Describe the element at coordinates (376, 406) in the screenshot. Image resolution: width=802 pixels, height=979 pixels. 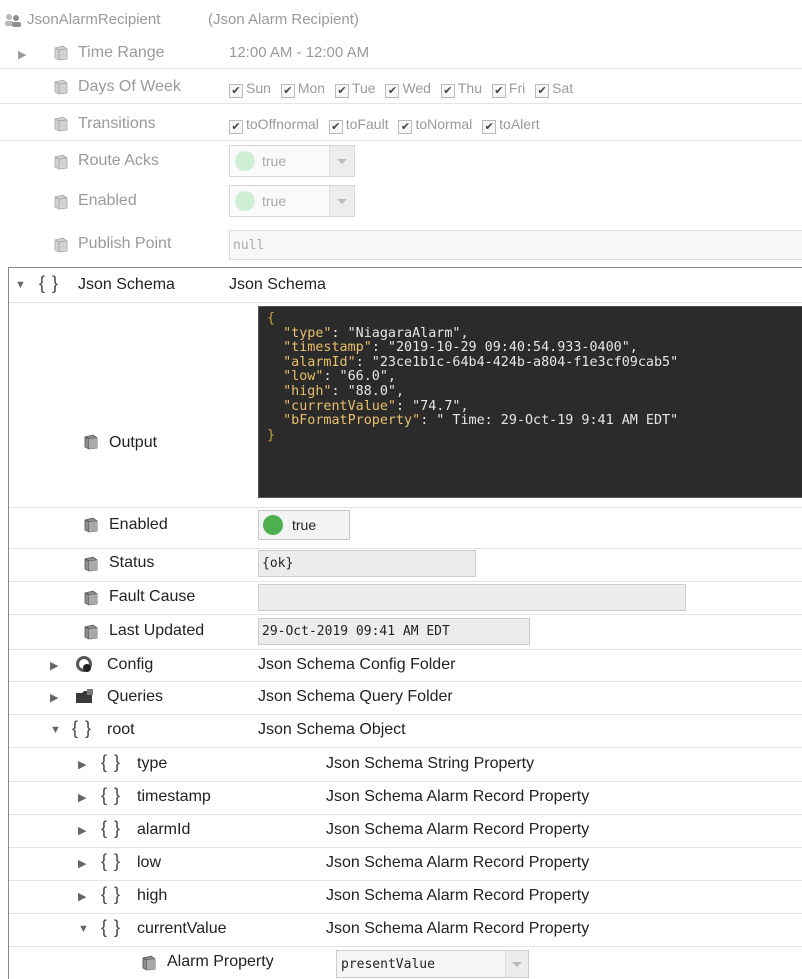
I see `json-output-line: "currentValue": "74.7",` at that location.